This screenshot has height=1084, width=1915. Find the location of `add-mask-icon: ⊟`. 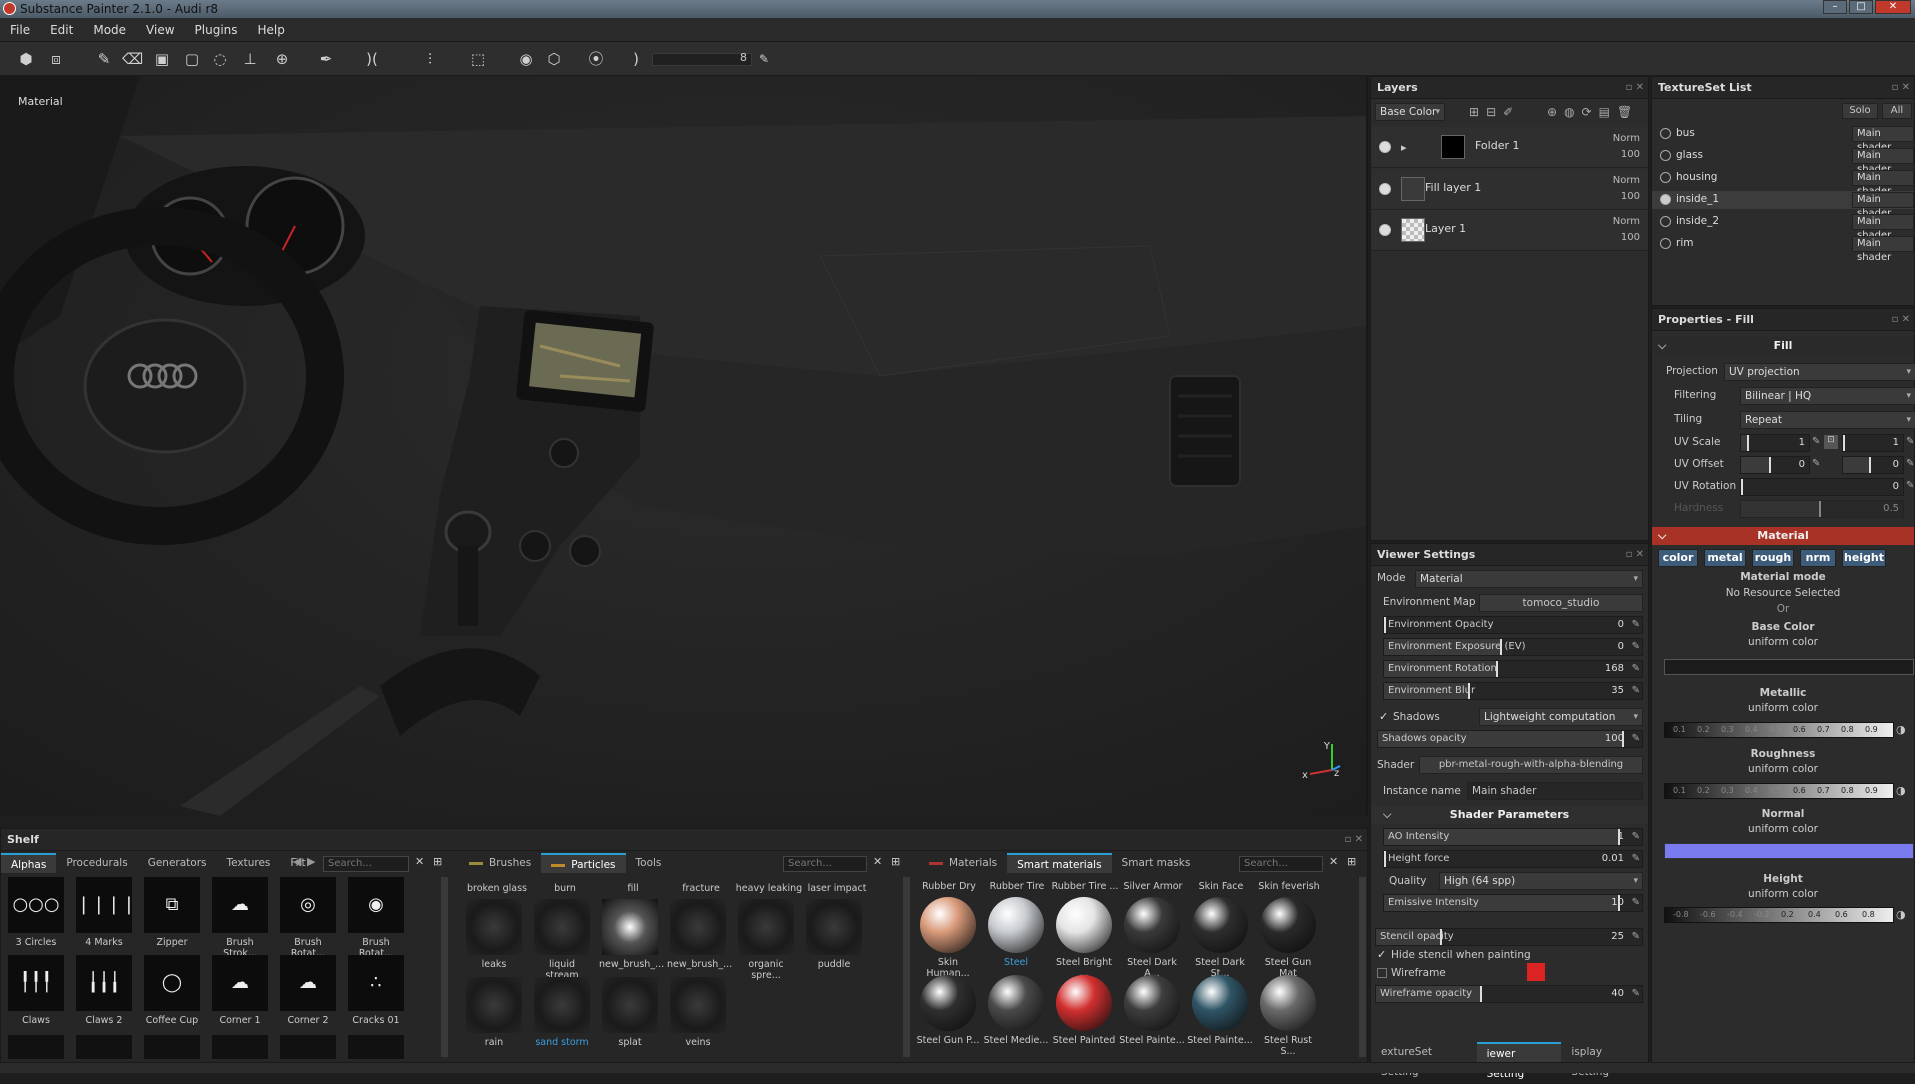

add-mask-icon: ⊟ is located at coordinates (1494, 112).